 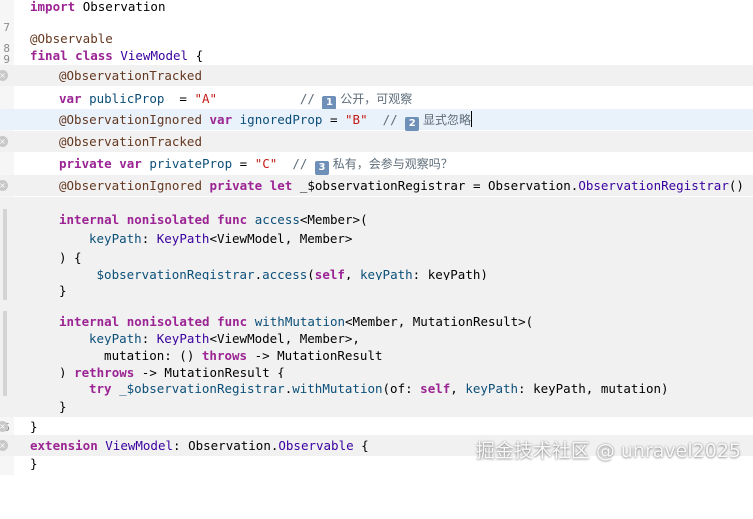 I want to click on string-literal: "C", so click(x=266, y=163).